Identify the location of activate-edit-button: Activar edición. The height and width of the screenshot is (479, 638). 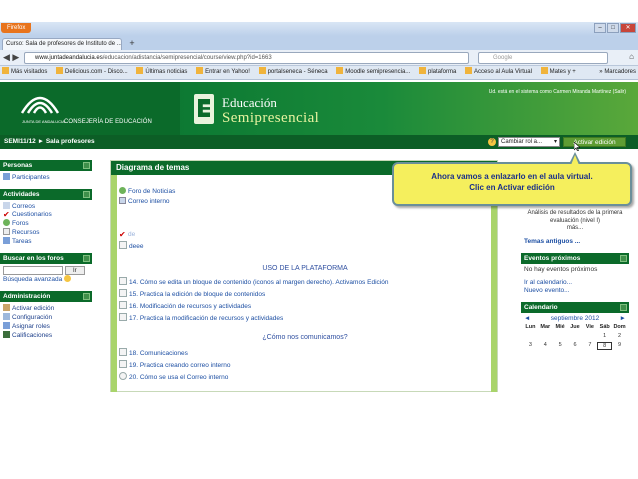
(594, 142).